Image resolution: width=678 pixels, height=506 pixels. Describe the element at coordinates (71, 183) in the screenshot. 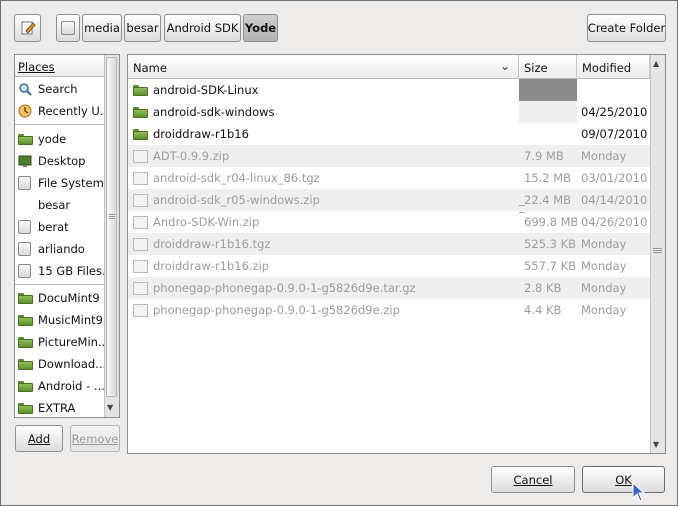

I see `place-label: File System` at that location.